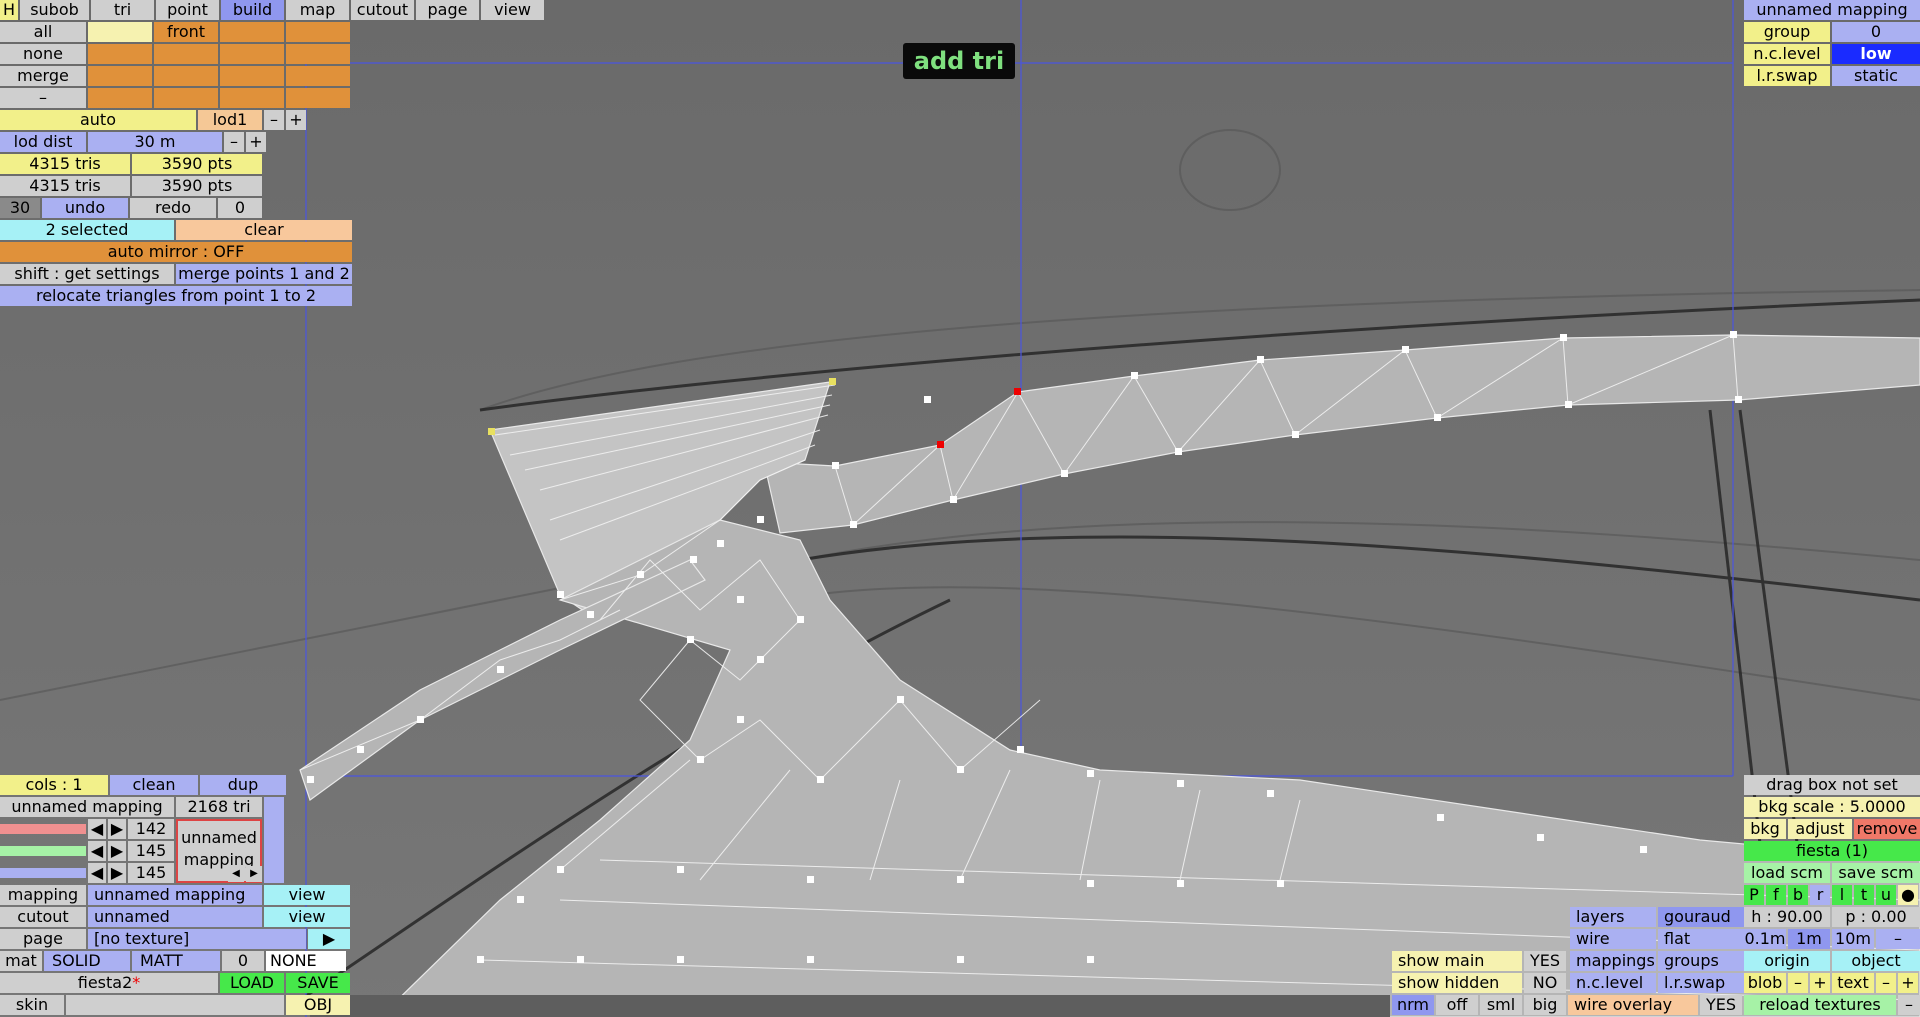 This screenshot has width=1920, height=1017. What do you see at coordinates (87, 807) in the screenshot?
I see `mapping-list-name: unnamed mapping` at bounding box center [87, 807].